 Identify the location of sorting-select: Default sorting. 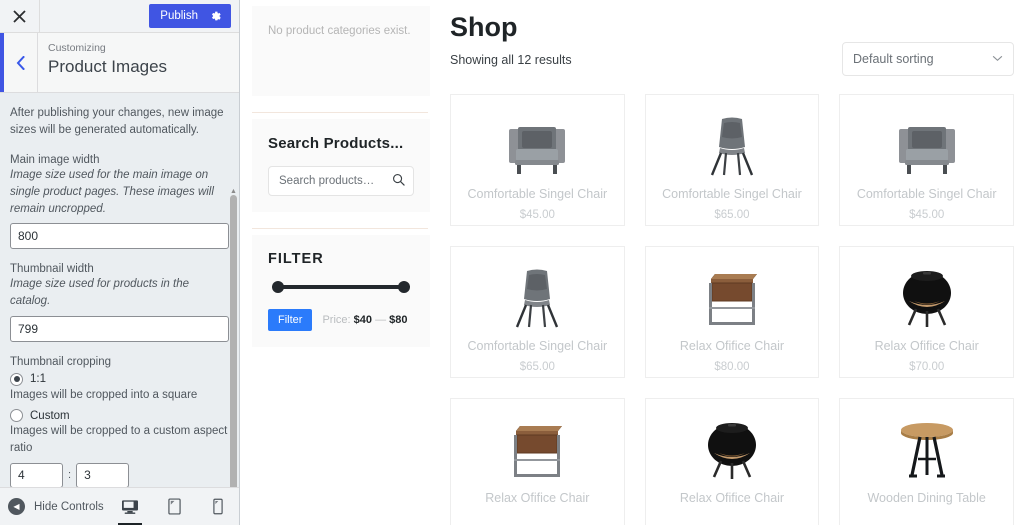
(928, 59).